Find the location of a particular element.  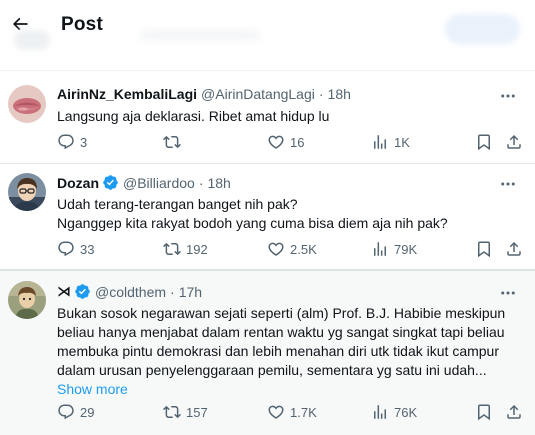

views-button: 76K is located at coordinates (394, 412).